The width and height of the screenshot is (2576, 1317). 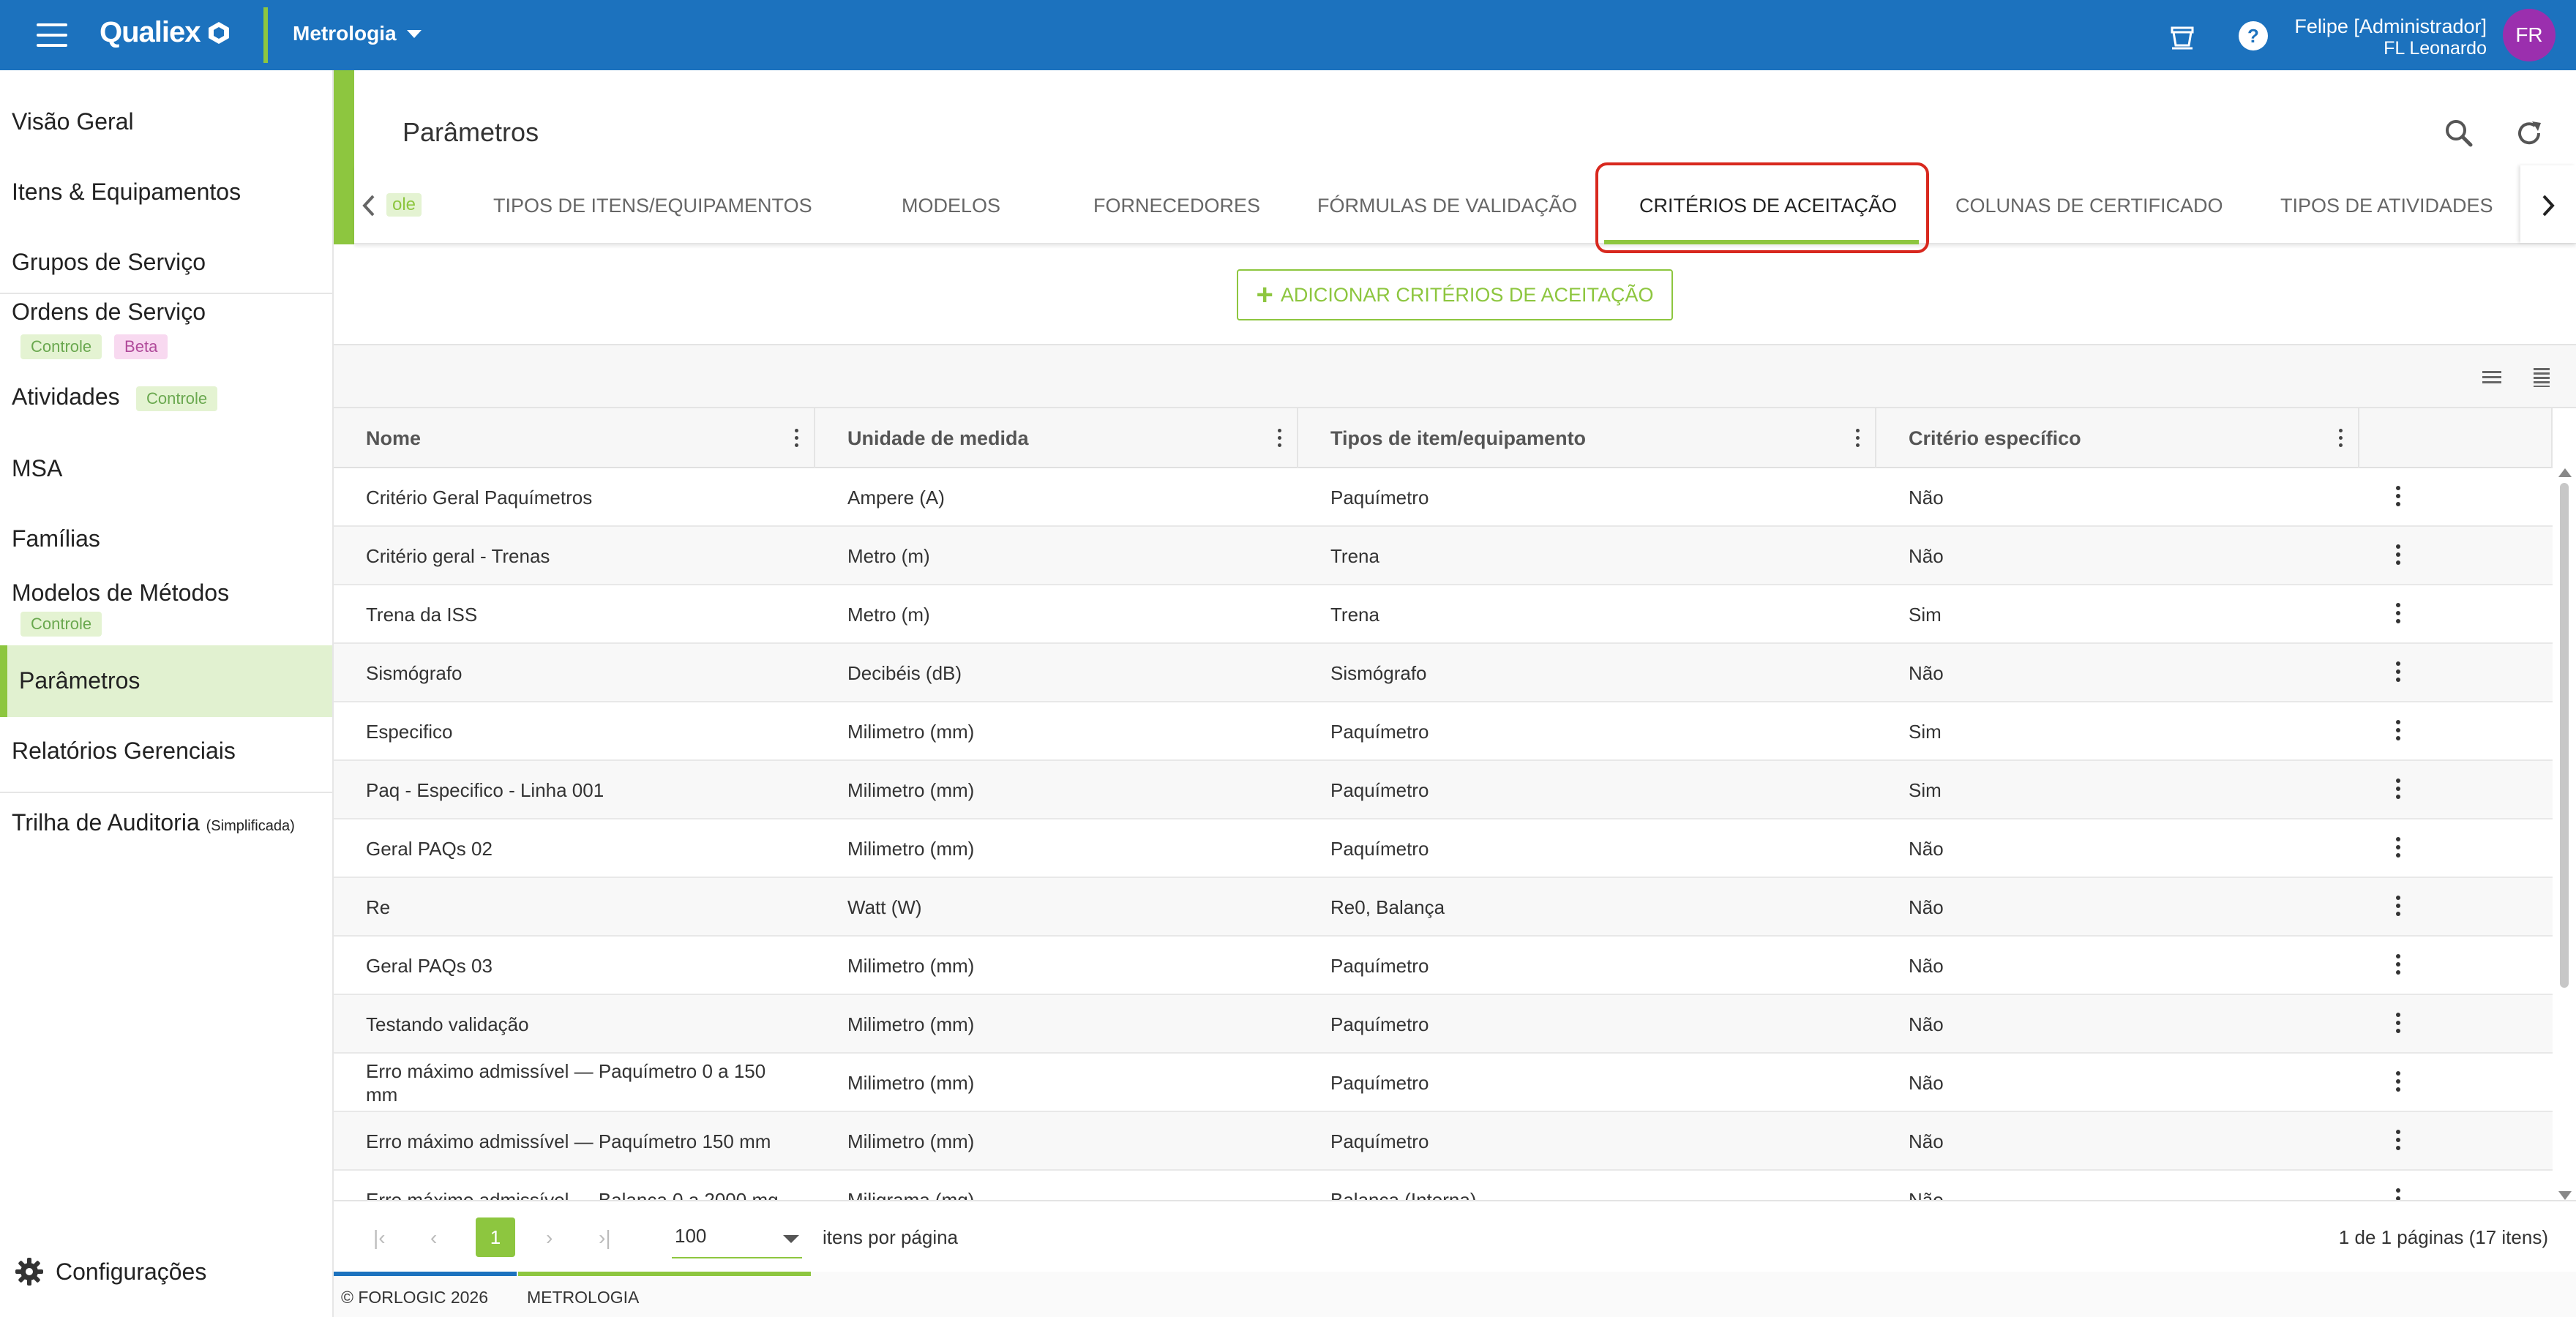 What do you see at coordinates (2565, 1195) in the screenshot?
I see `scroll-down-icon` at bounding box center [2565, 1195].